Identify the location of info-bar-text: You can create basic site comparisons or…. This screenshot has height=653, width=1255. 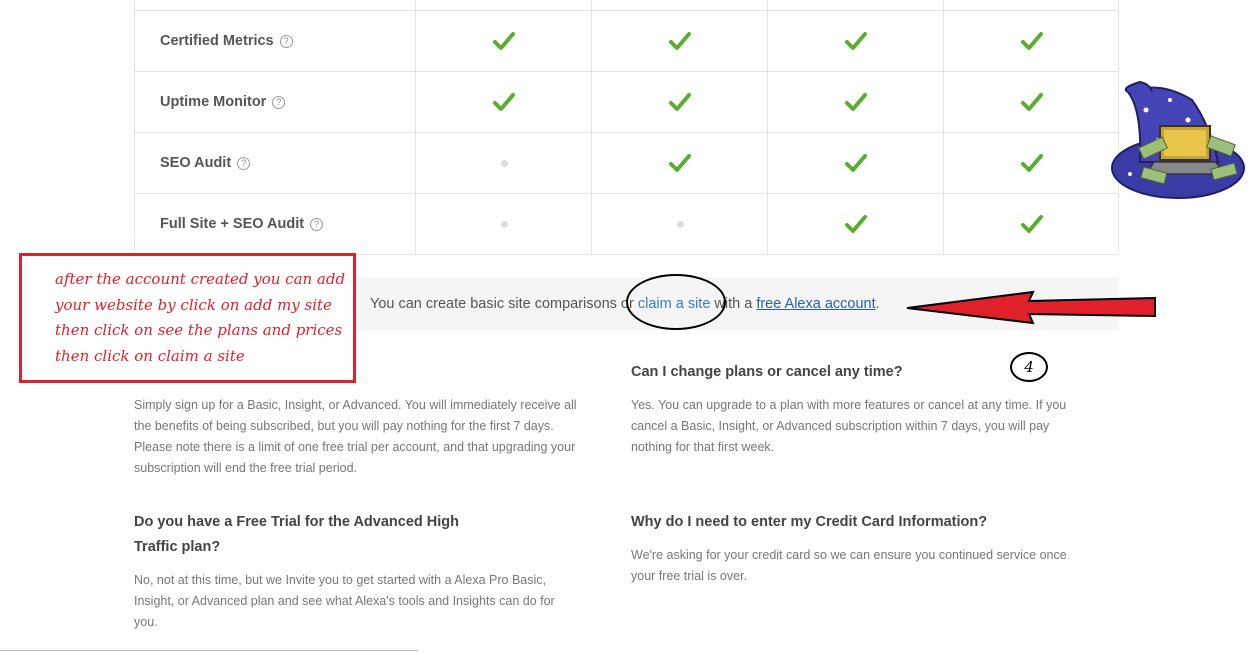
(625, 303).